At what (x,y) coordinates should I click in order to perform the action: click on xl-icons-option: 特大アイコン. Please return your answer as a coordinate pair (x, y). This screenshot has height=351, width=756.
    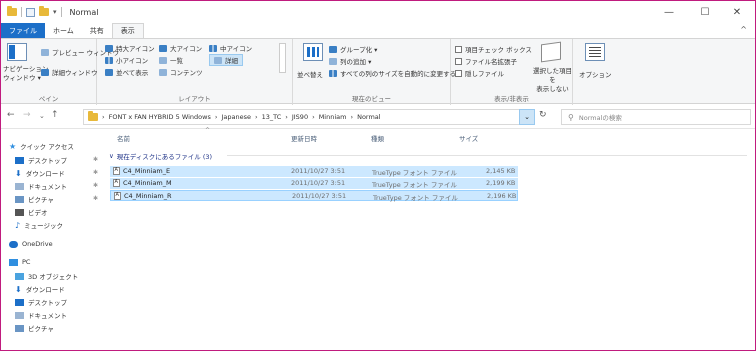
    Looking at the image, I should click on (130, 48).